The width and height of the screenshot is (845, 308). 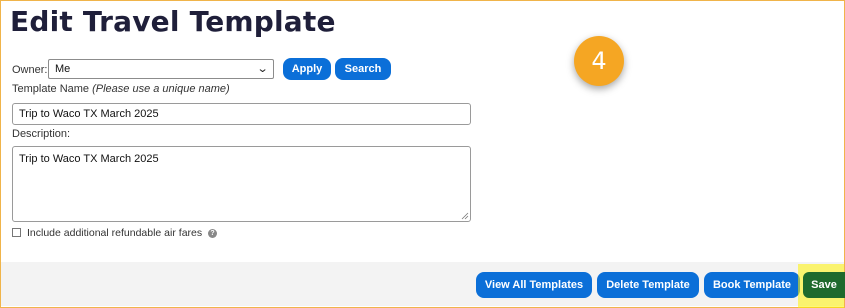 I want to click on template-name-label: Template Name (Please use a unique name), so click(x=121, y=89).